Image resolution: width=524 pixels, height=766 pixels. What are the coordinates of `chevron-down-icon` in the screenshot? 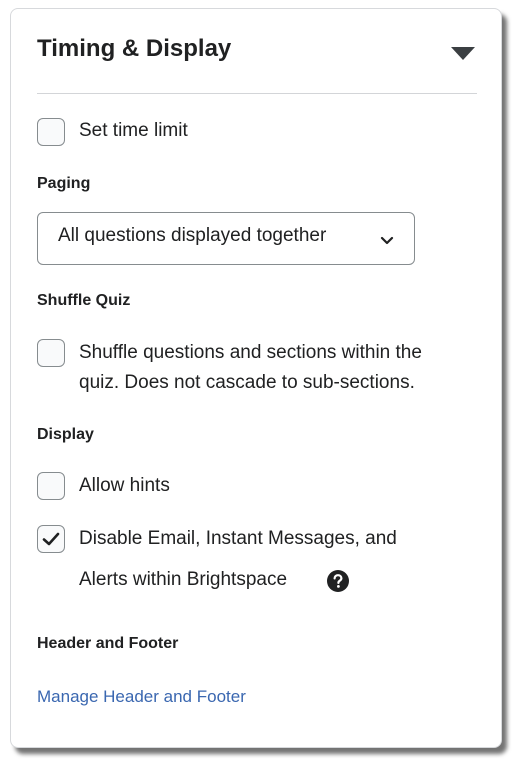 It's located at (387, 242).